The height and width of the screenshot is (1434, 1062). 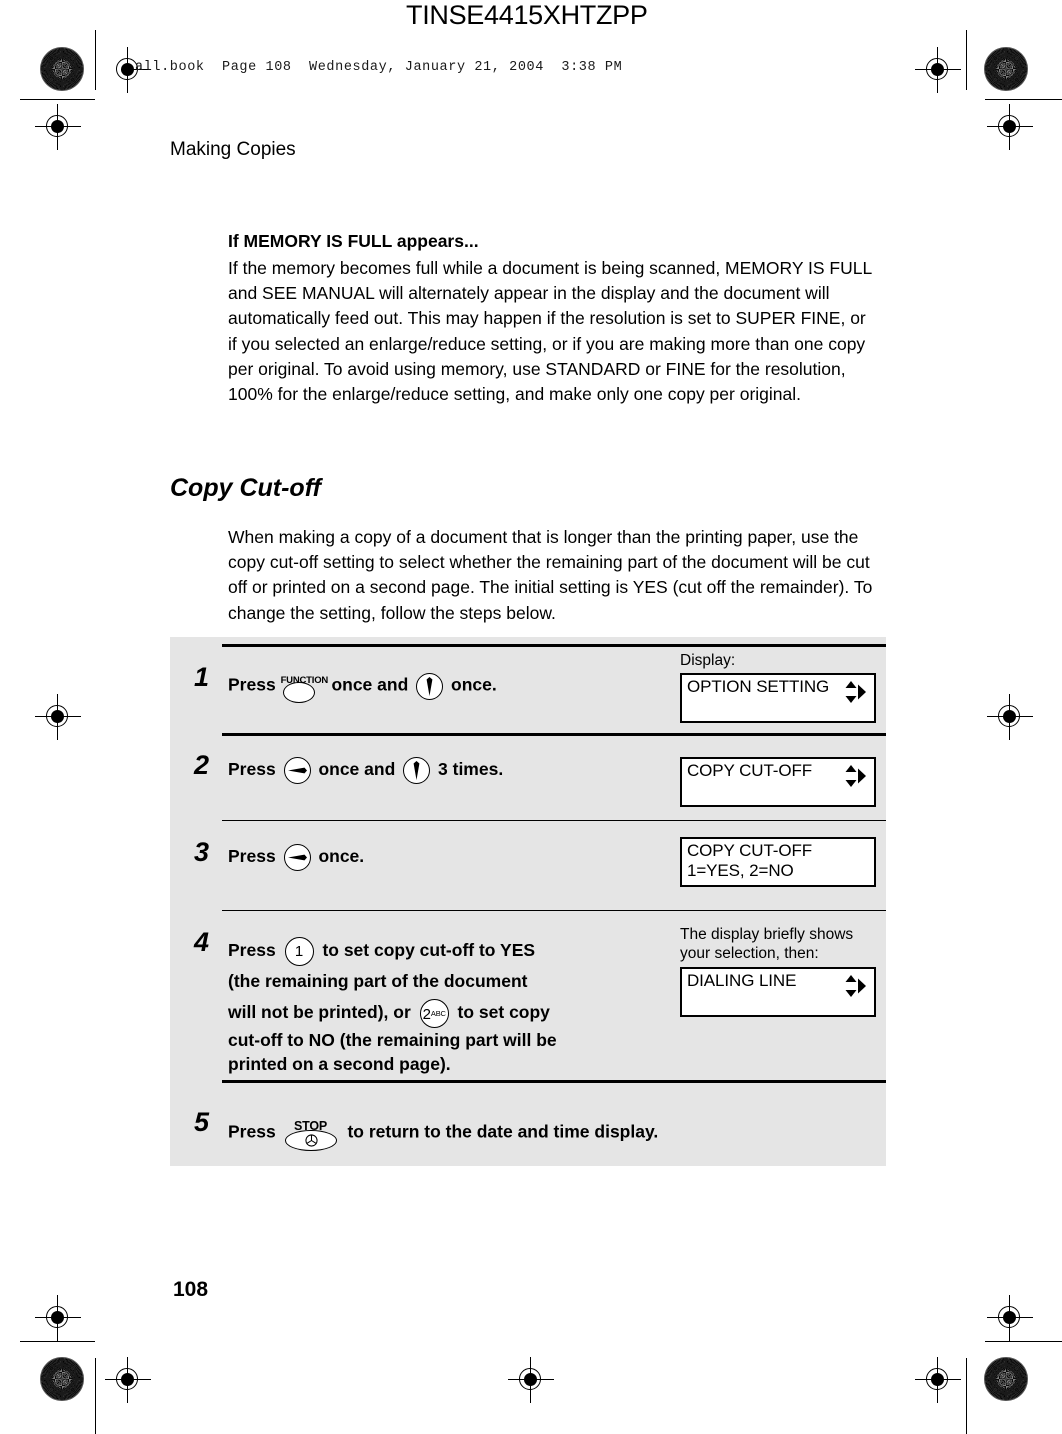 I want to click on registration-target-right-upper, so click(x=1010, y=127).